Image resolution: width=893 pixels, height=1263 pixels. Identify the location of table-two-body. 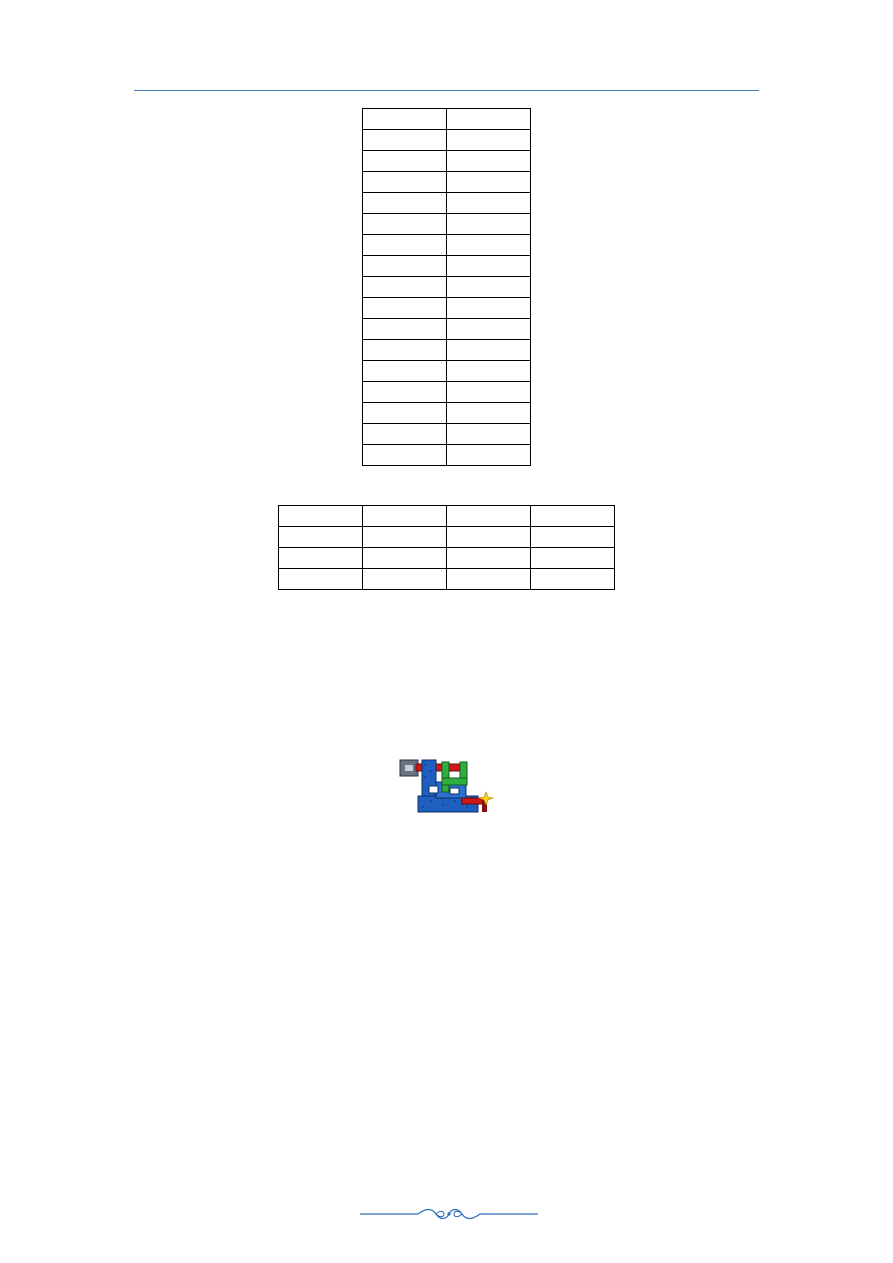
(446, 547).